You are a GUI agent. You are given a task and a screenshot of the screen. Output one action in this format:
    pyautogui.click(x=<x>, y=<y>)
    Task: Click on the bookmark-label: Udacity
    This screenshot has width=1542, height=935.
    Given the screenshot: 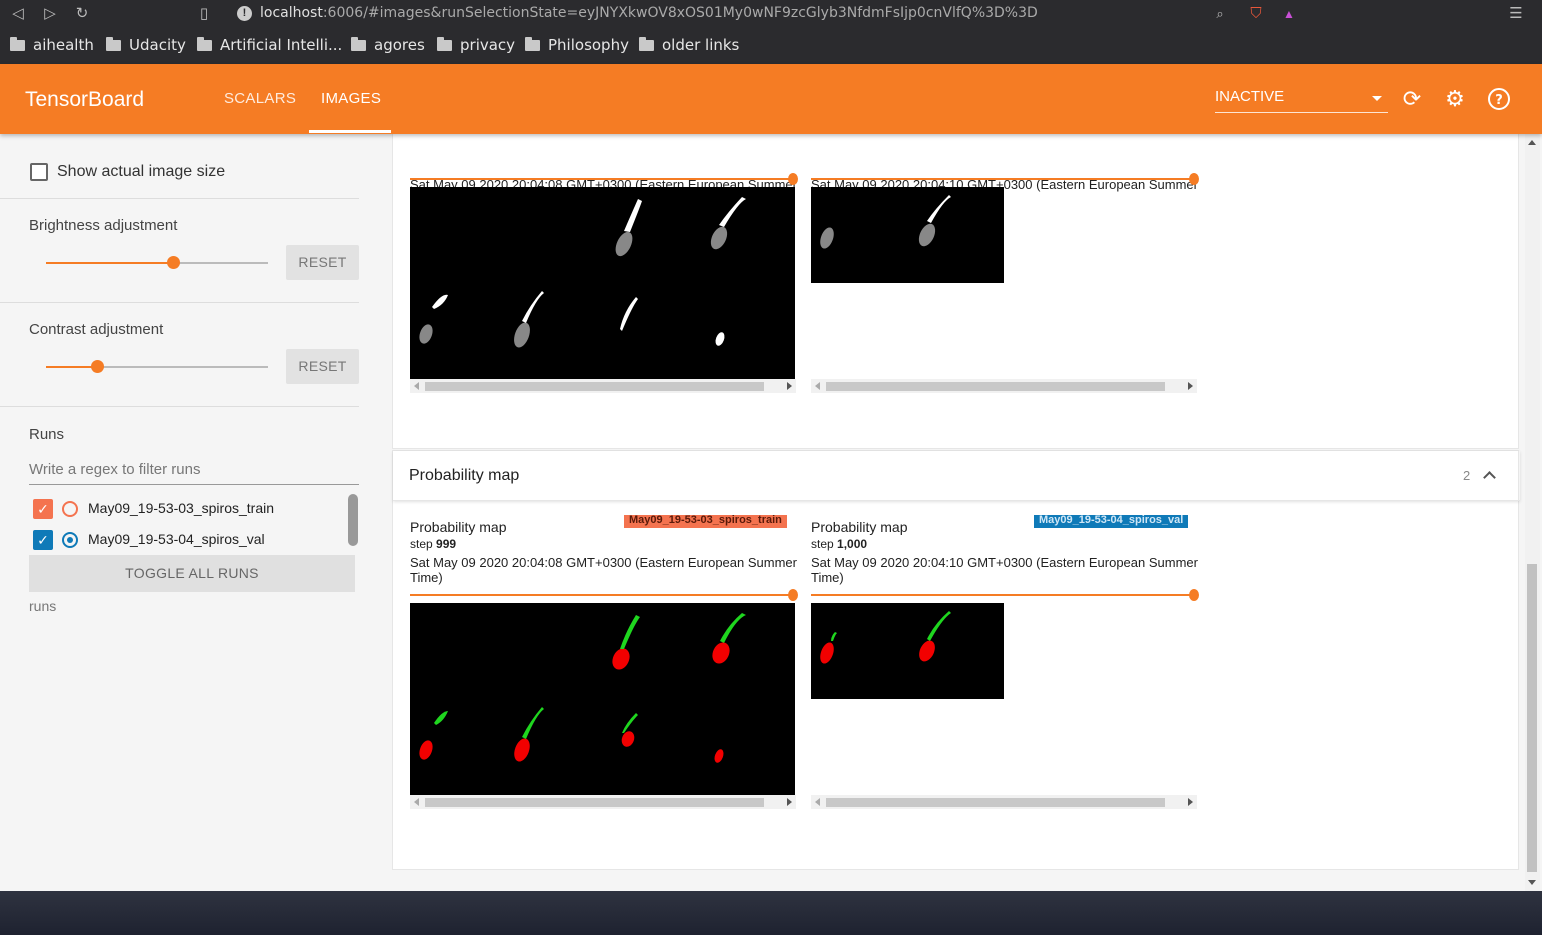 What is the action you would take?
    pyautogui.click(x=157, y=45)
    